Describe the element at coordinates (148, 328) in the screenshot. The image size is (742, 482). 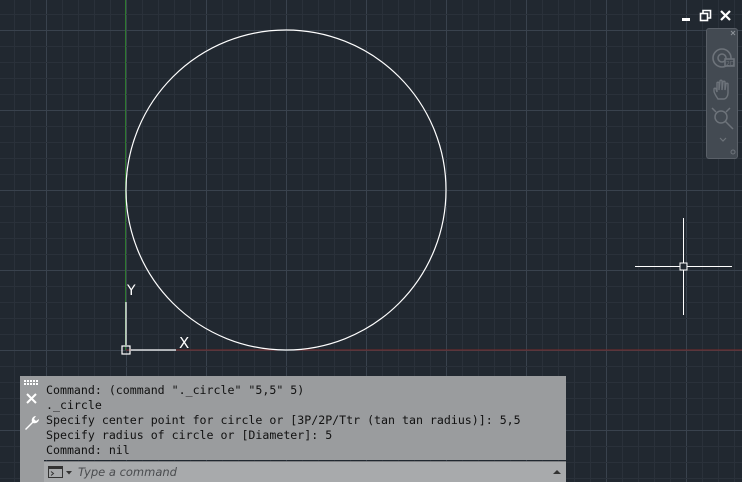
I see `ucs-icon` at that location.